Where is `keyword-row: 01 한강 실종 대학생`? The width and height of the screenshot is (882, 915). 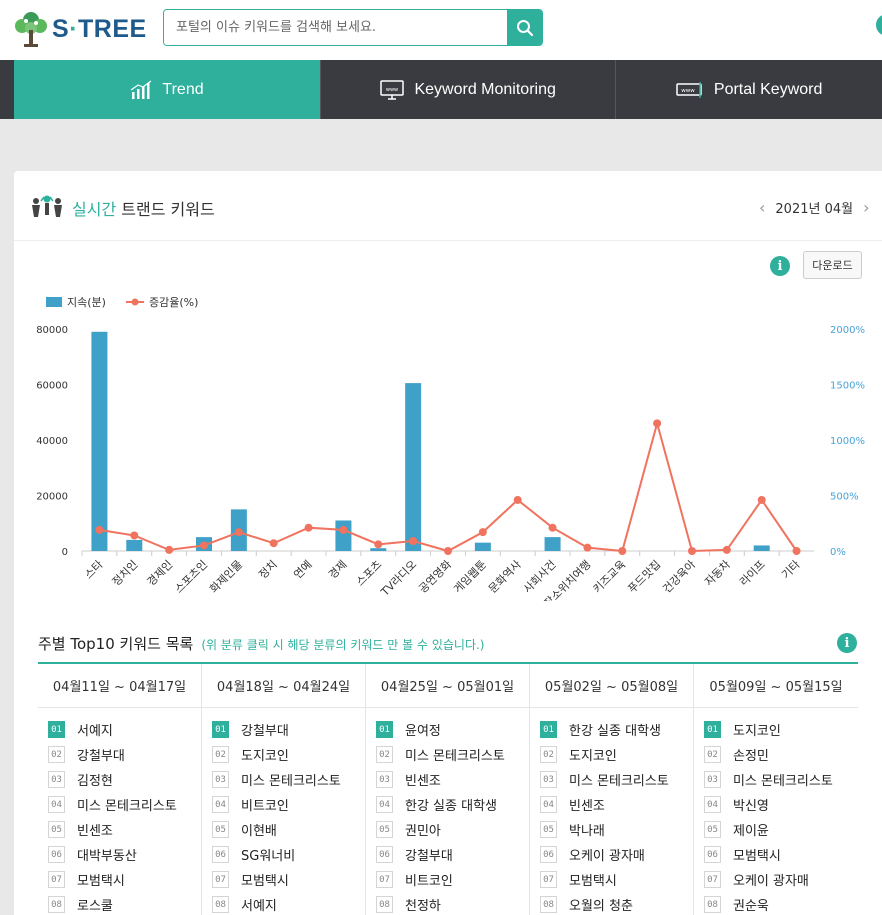 keyword-row: 01 한강 실종 대학생 is located at coordinates (616, 729).